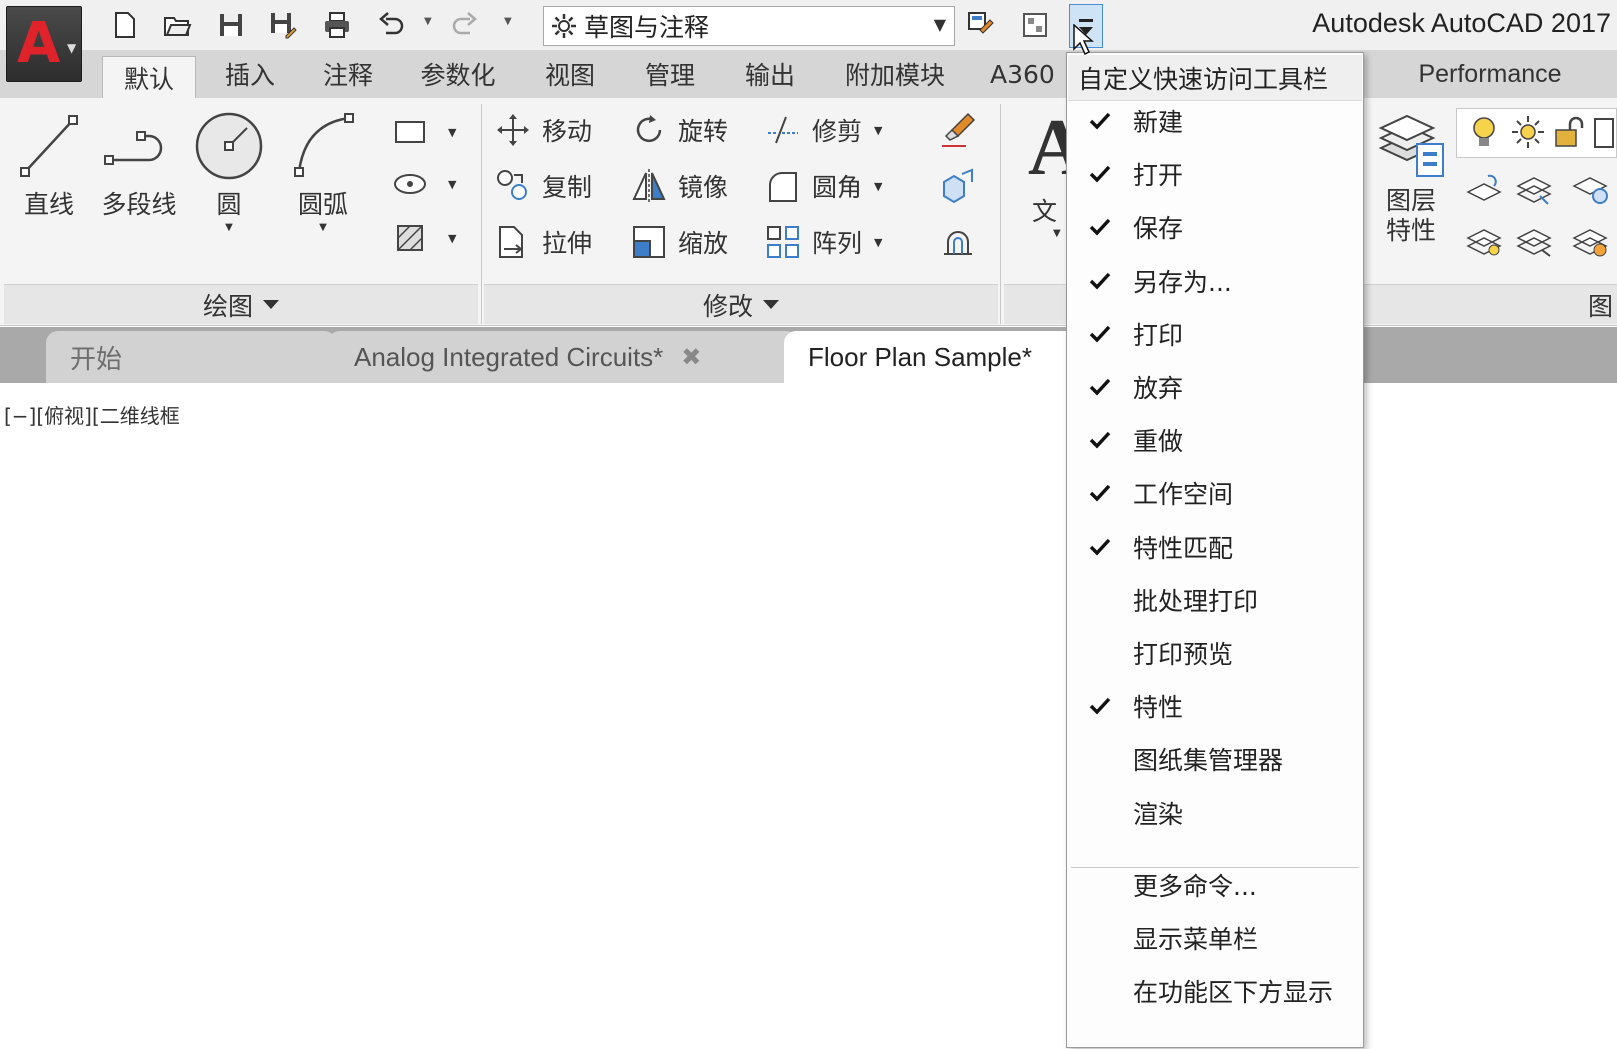  What do you see at coordinates (1035, 304) in the screenshot?
I see `annotation-panel-footer` at bounding box center [1035, 304].